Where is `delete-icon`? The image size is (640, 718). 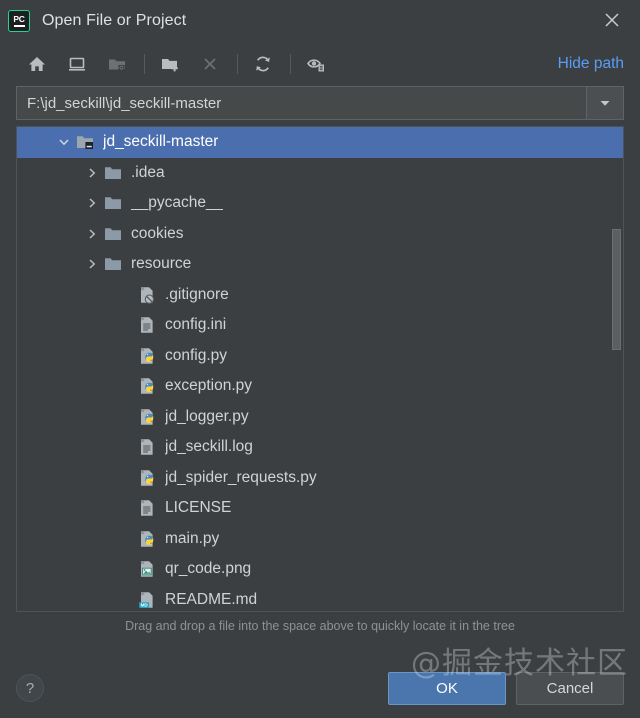
delete-icon is located at coordinates (210, 64).